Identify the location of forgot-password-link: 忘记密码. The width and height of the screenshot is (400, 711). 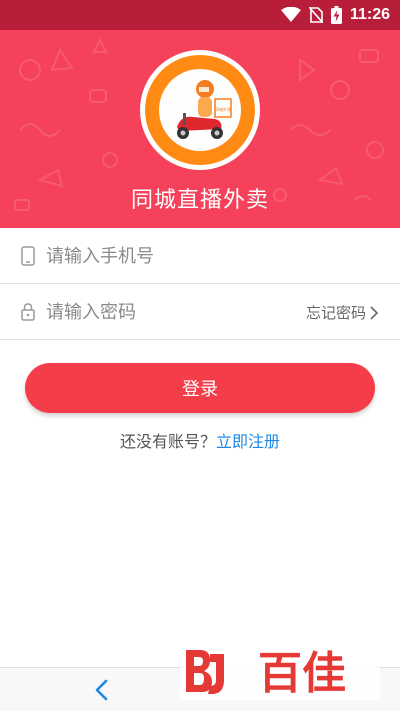
(342, 312).